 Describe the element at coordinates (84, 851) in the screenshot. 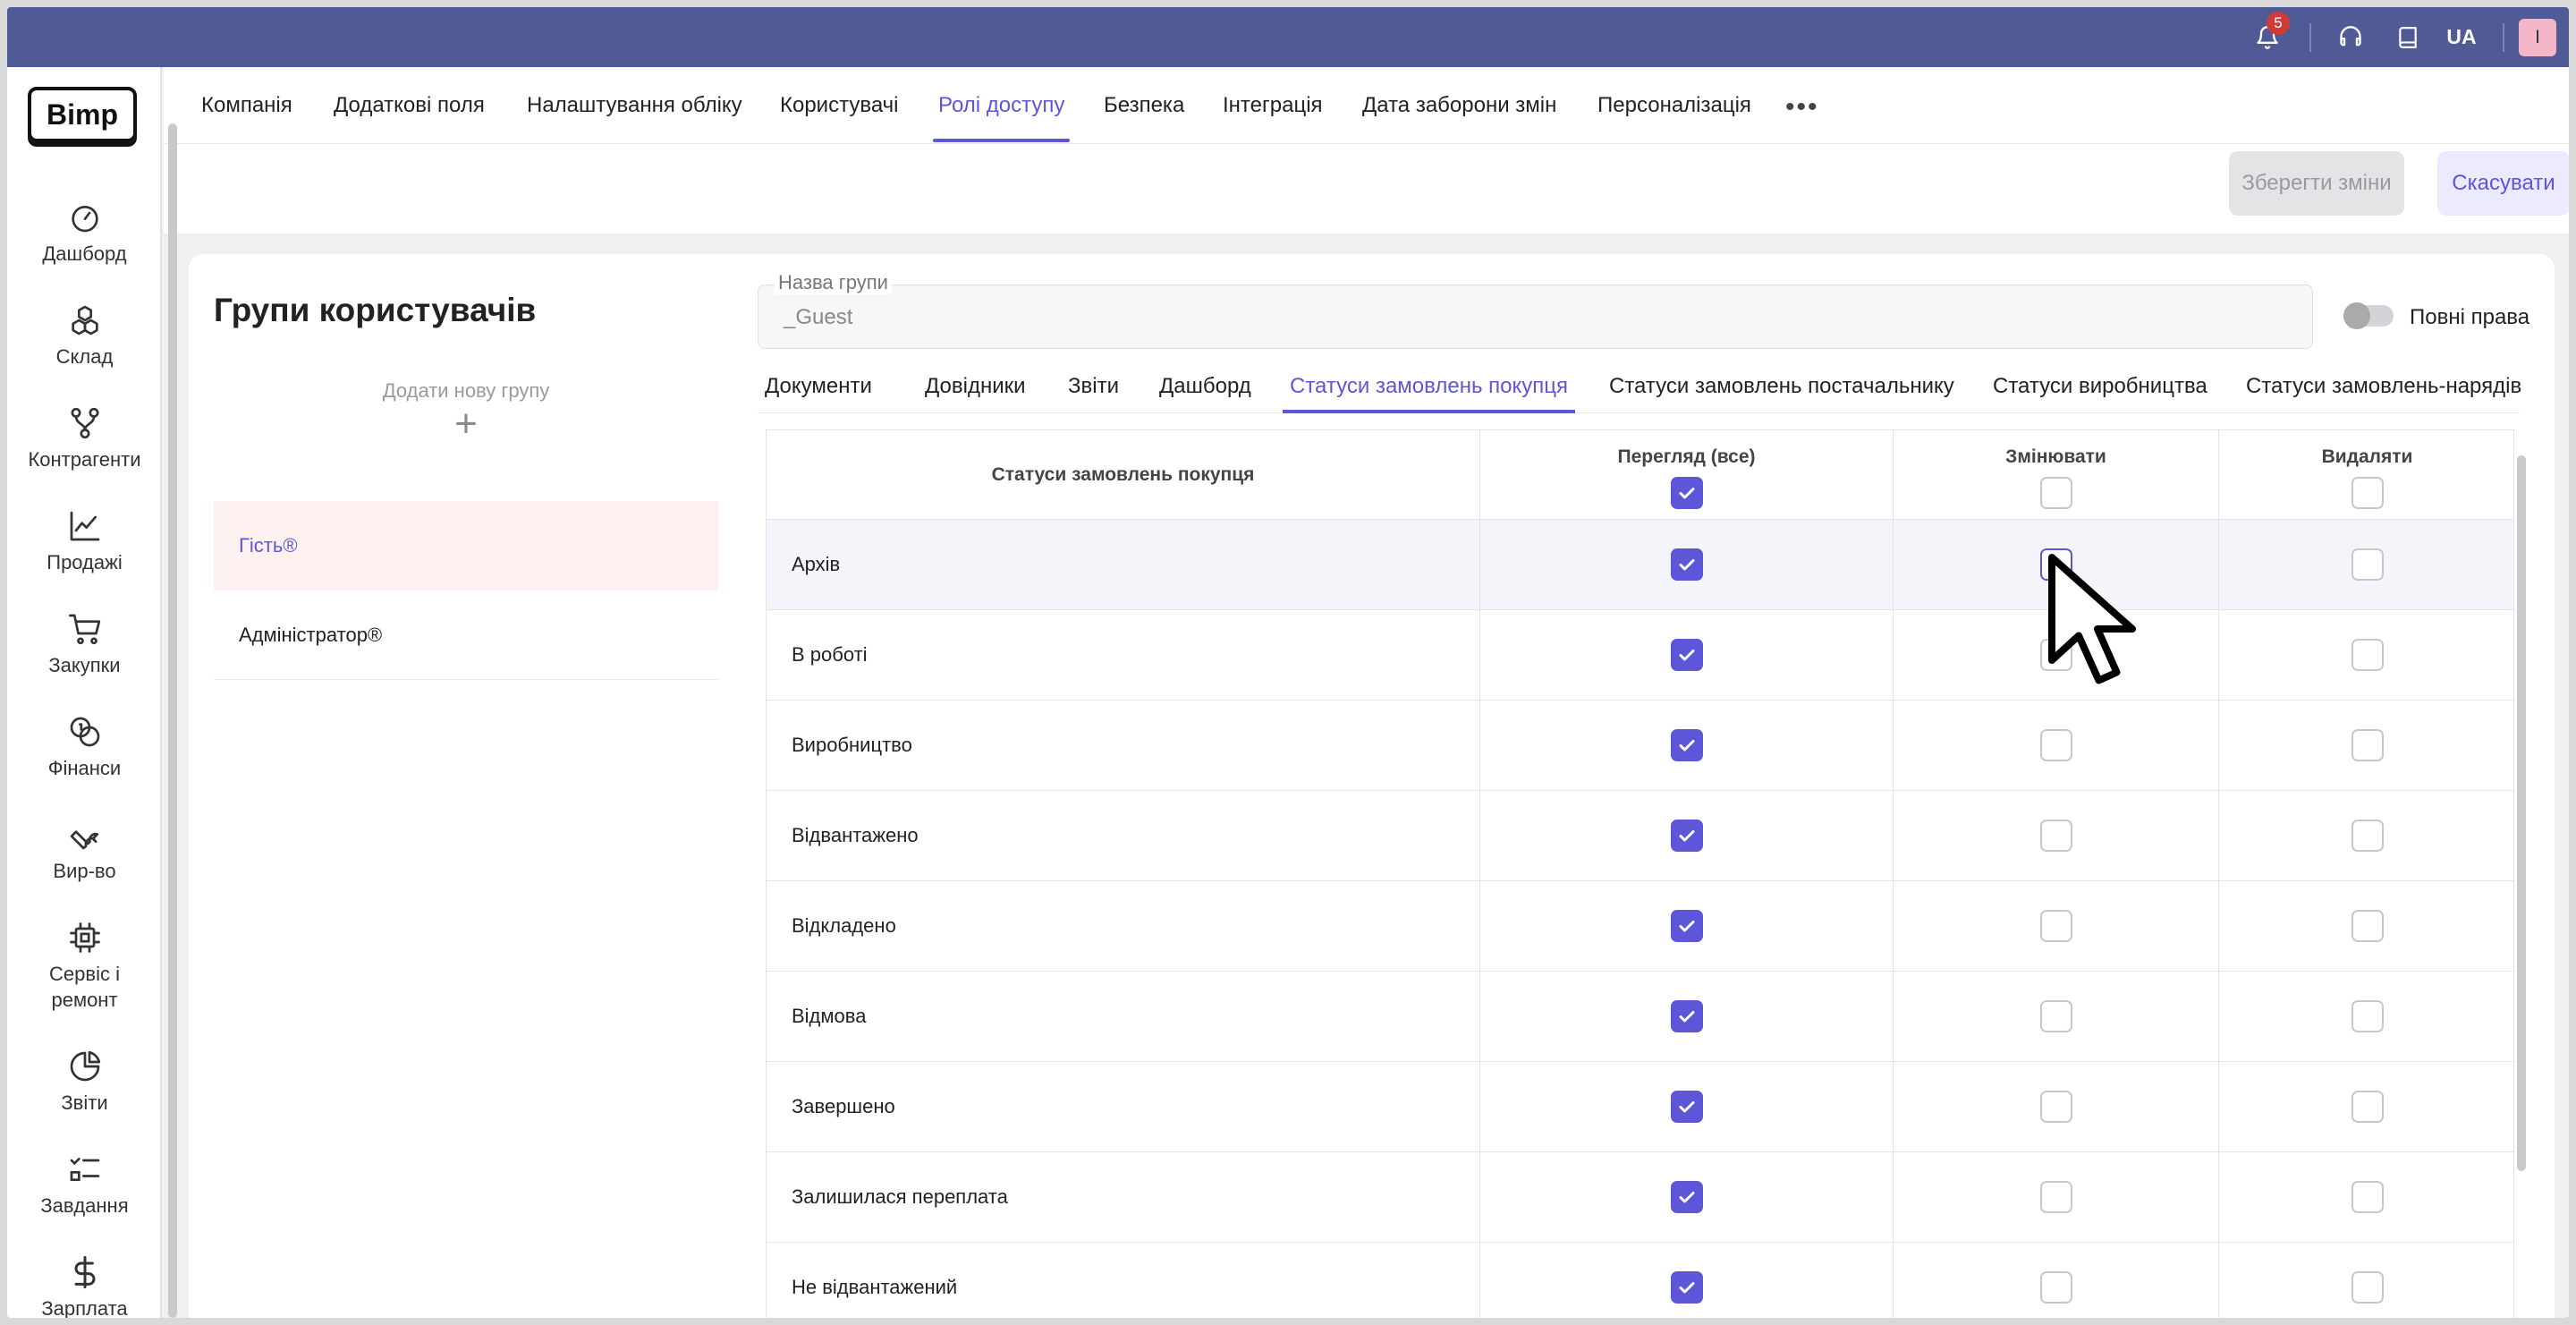

I see `sidebar-item-production: Вир-во` at that location.